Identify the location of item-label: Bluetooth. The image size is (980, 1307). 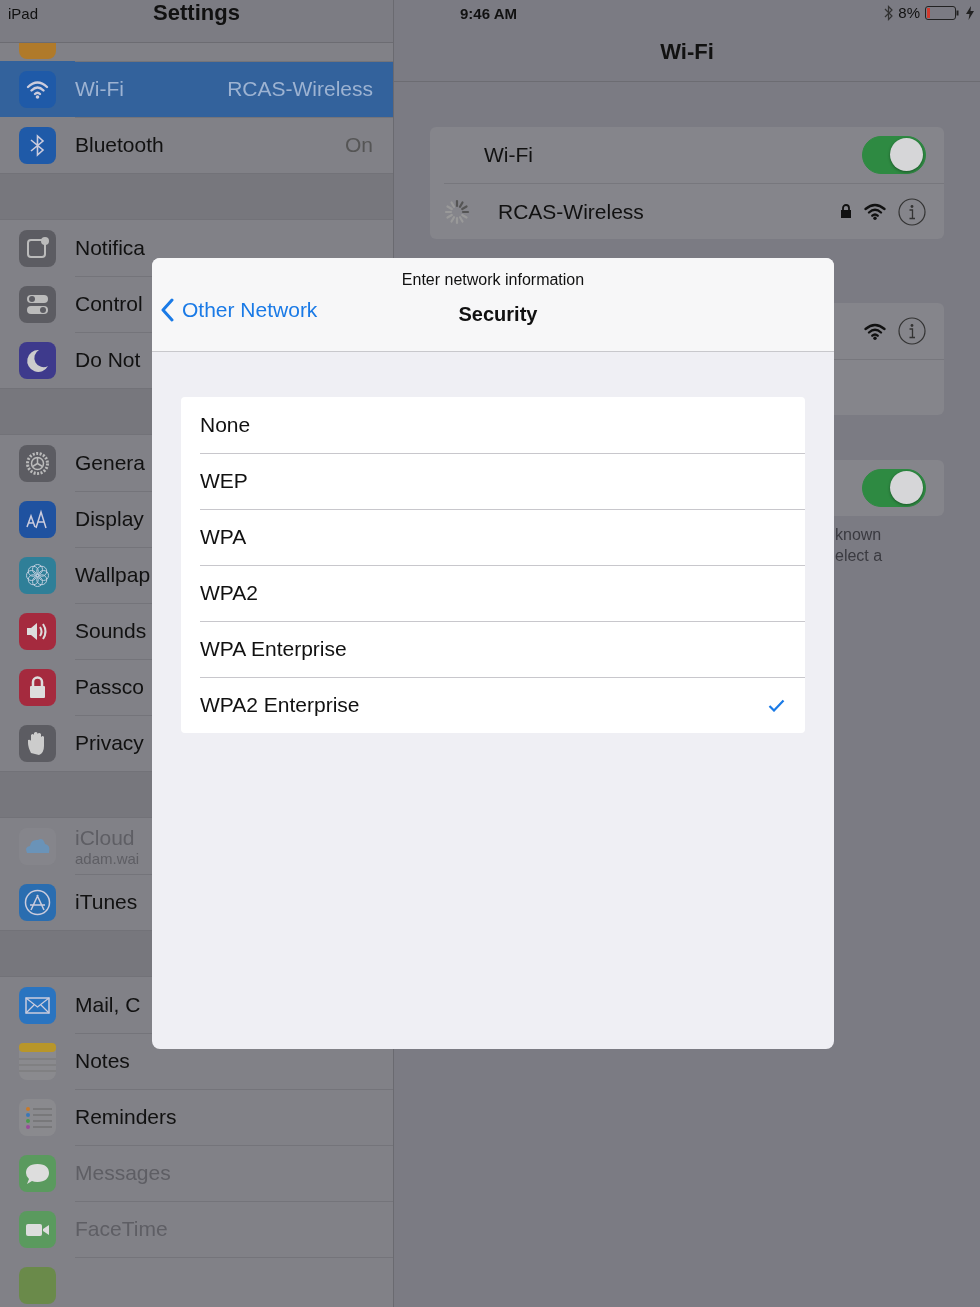
(119, 145).